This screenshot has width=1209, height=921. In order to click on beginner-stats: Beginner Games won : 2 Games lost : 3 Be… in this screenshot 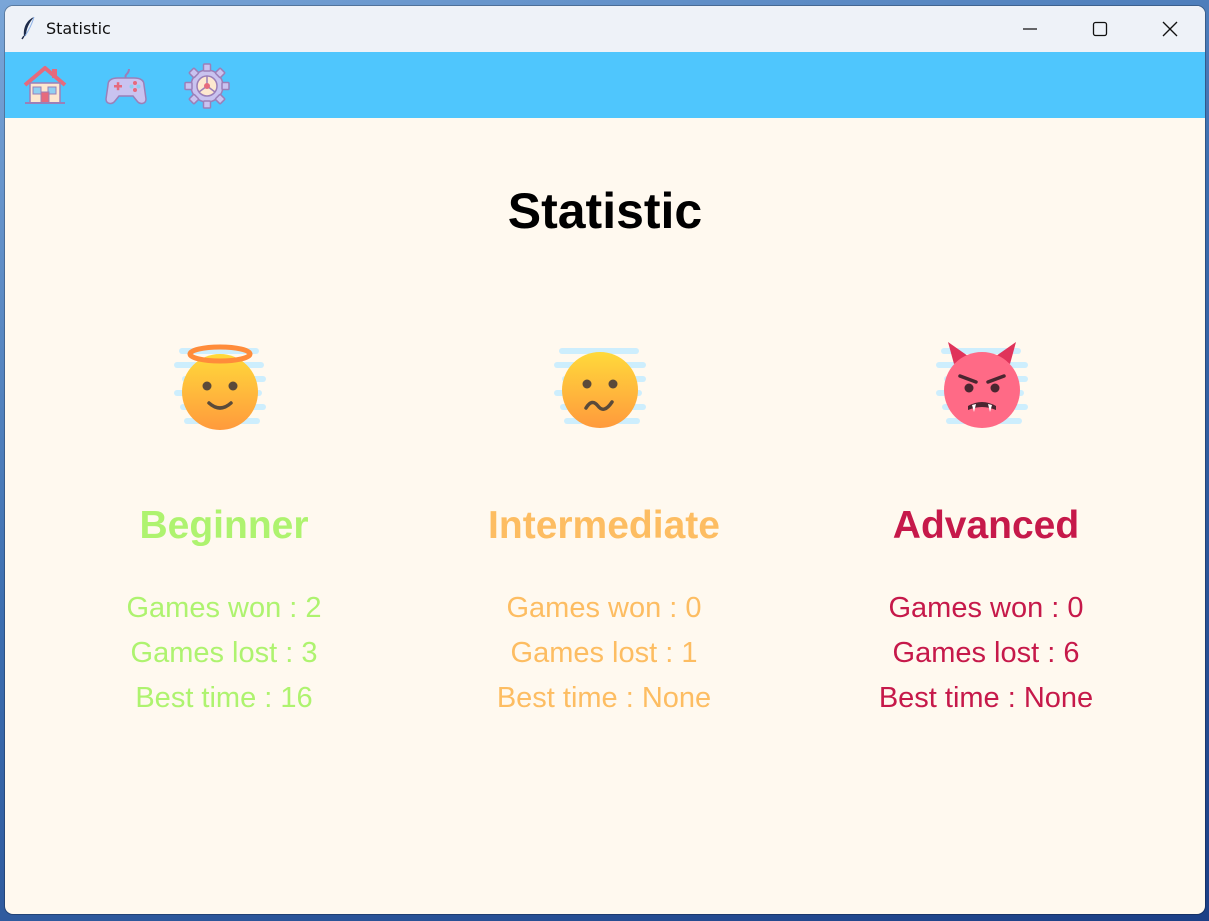, I will do `click(224, 536)`.